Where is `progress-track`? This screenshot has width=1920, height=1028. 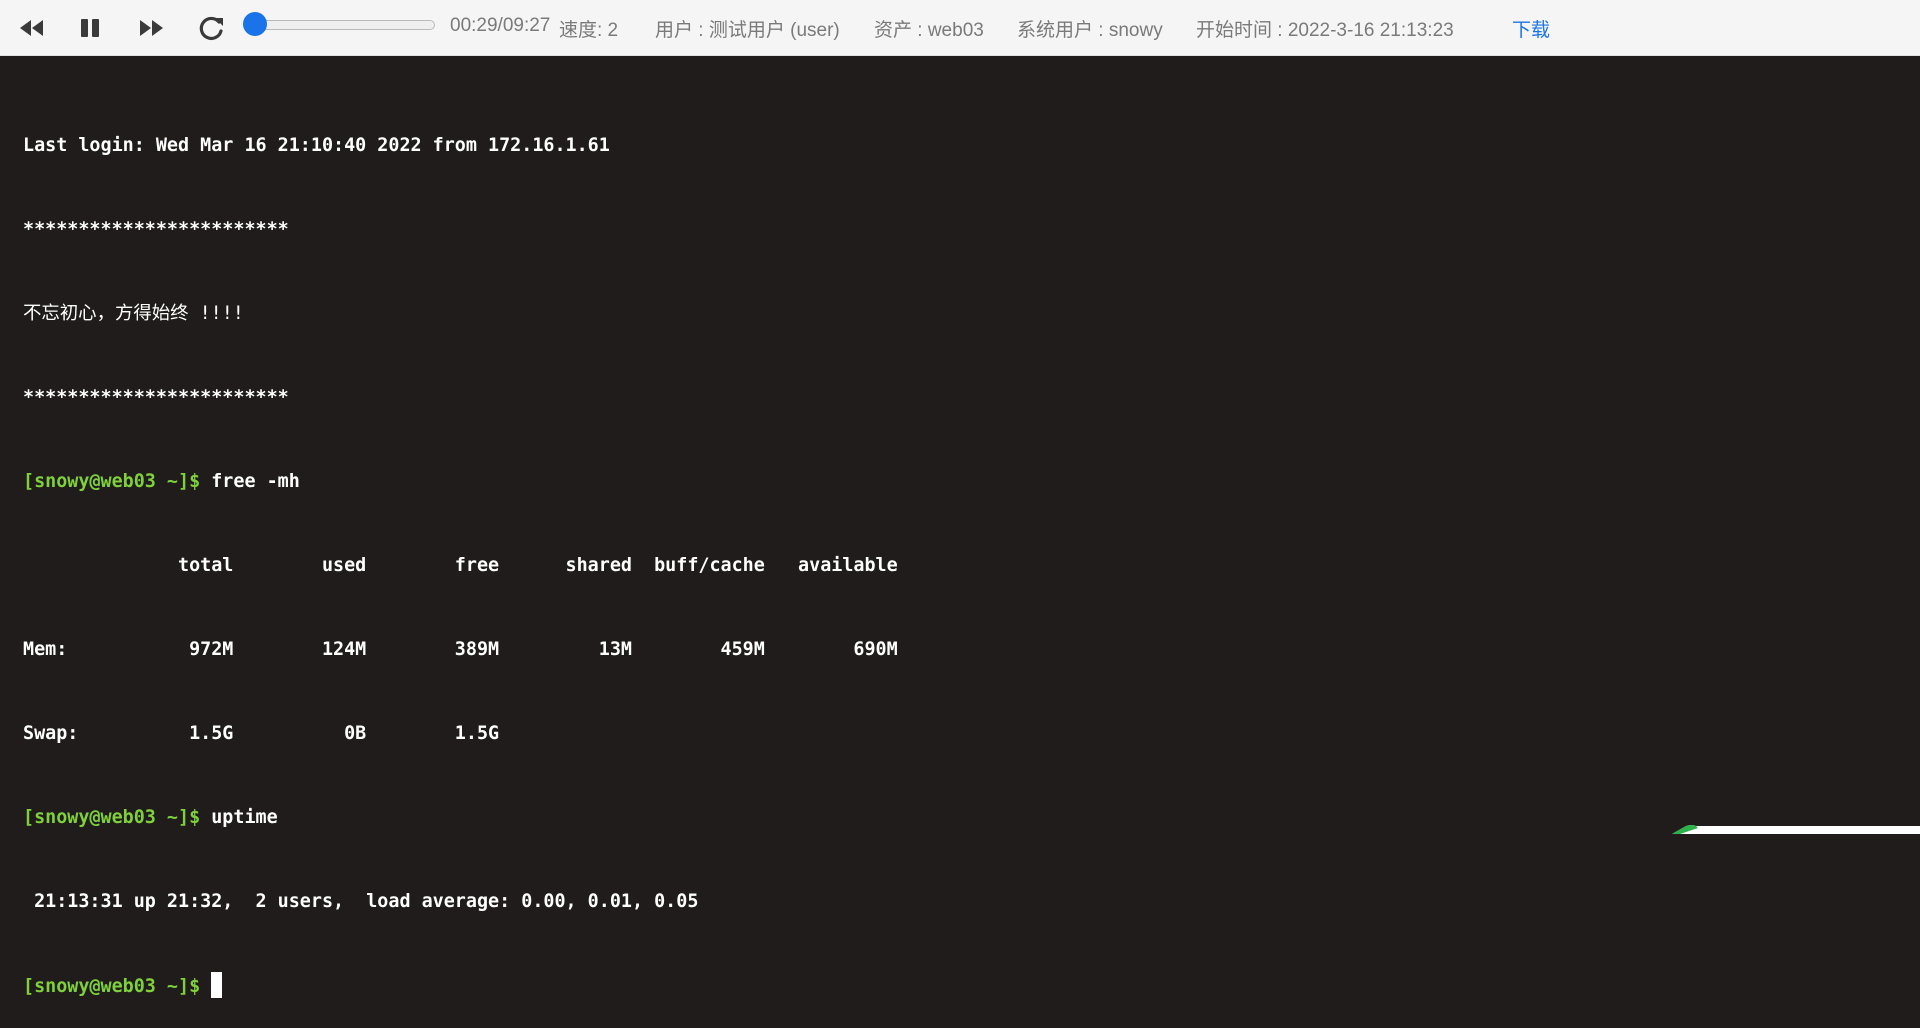 progress-track is located at coordinates (339, 25).